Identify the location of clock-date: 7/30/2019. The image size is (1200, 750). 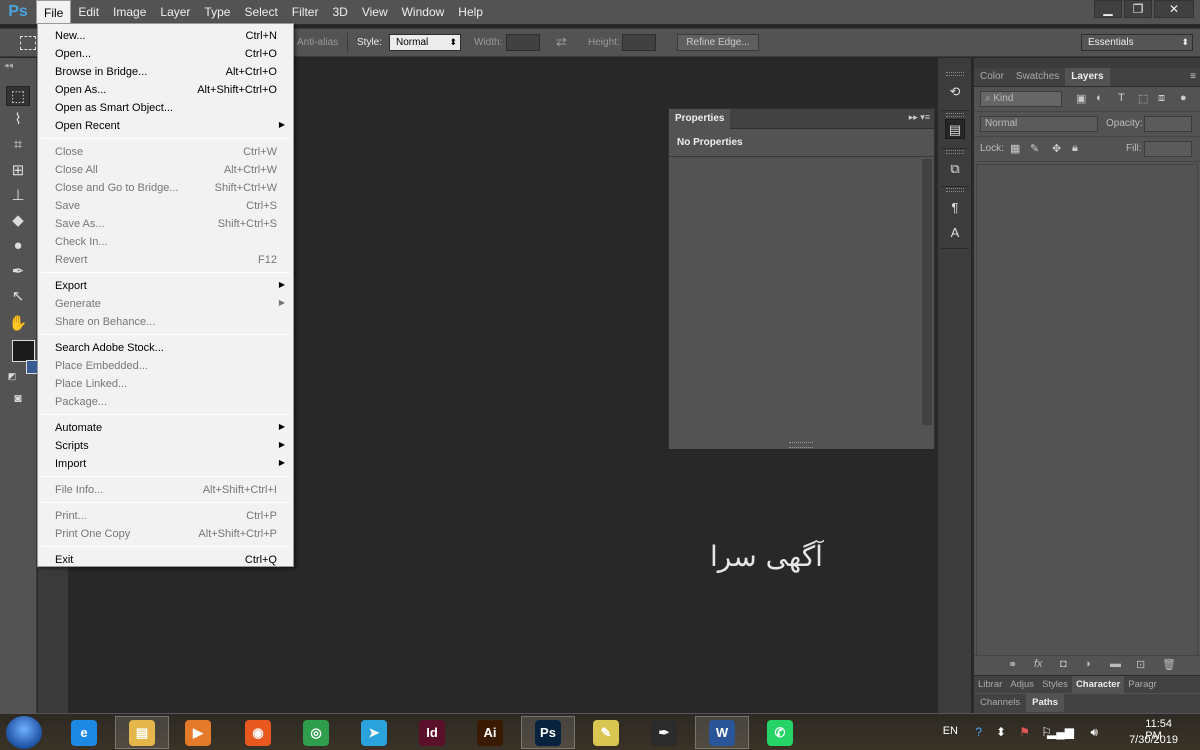
(1153, 740).